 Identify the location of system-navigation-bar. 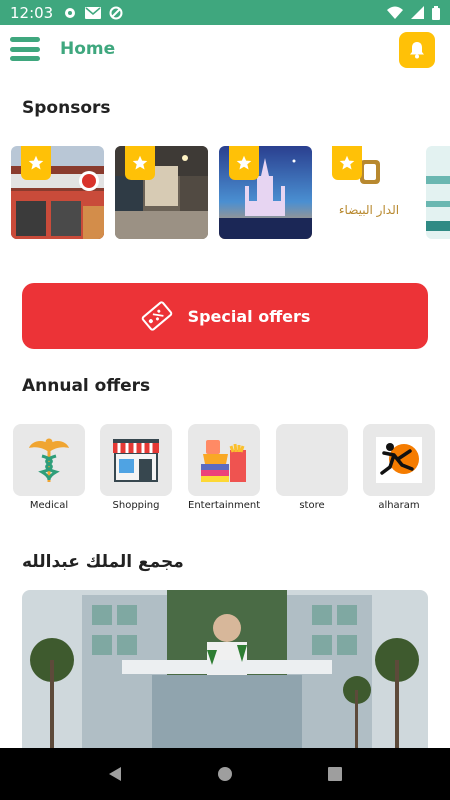
(225, 774).